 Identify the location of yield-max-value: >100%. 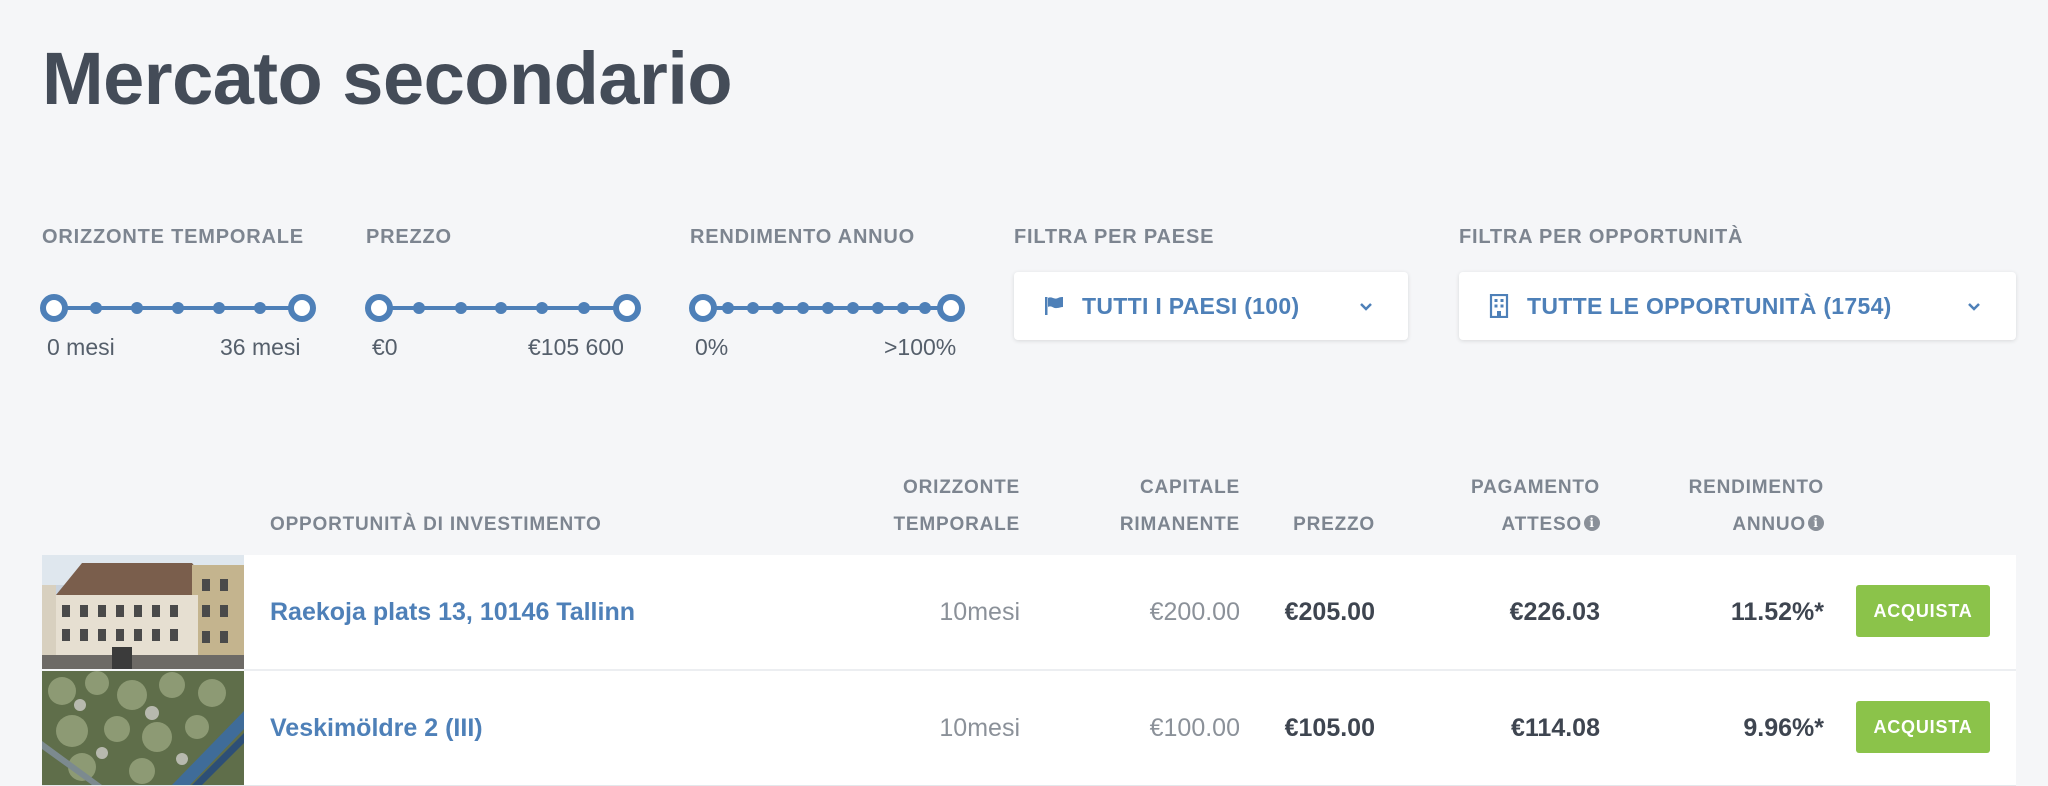
(920, 347).